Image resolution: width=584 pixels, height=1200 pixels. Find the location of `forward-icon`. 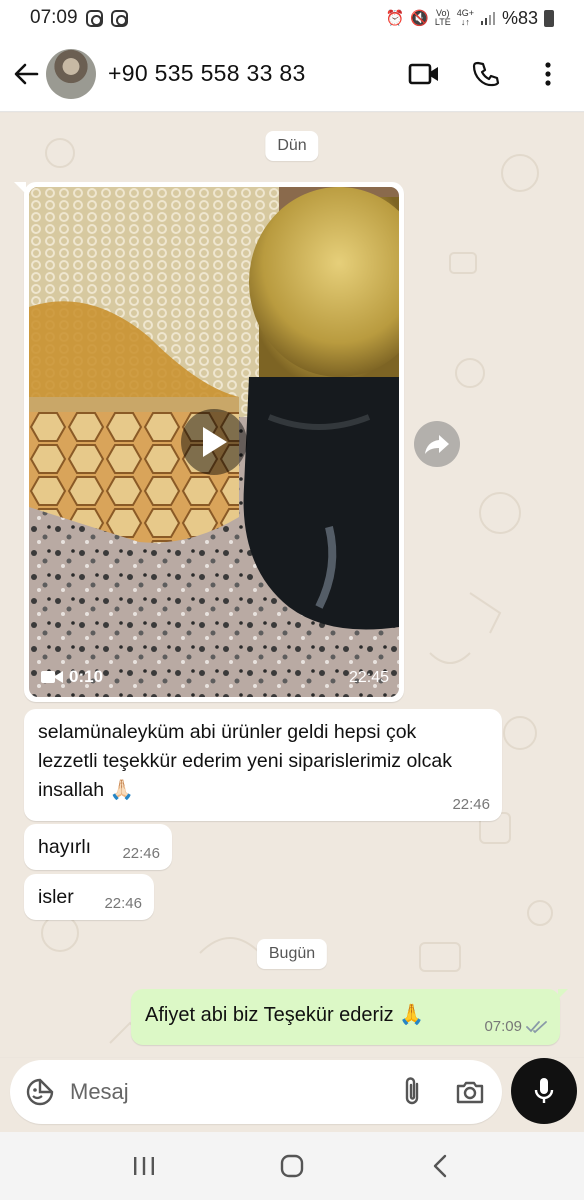

forward-icon is located at coordinates (437, 444).